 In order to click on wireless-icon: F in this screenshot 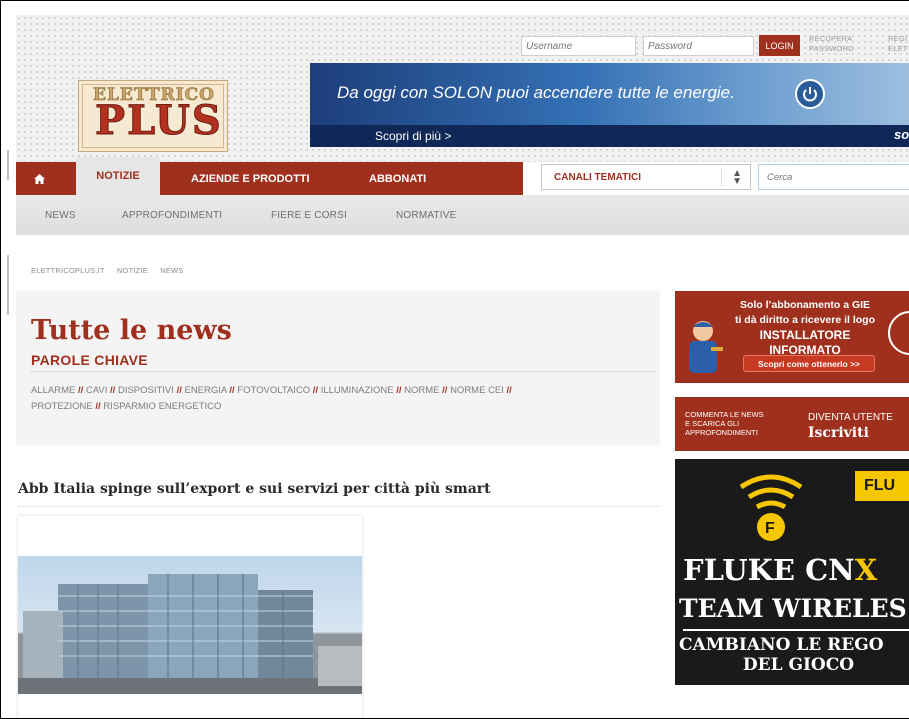, I will do `click(771, 507)`.